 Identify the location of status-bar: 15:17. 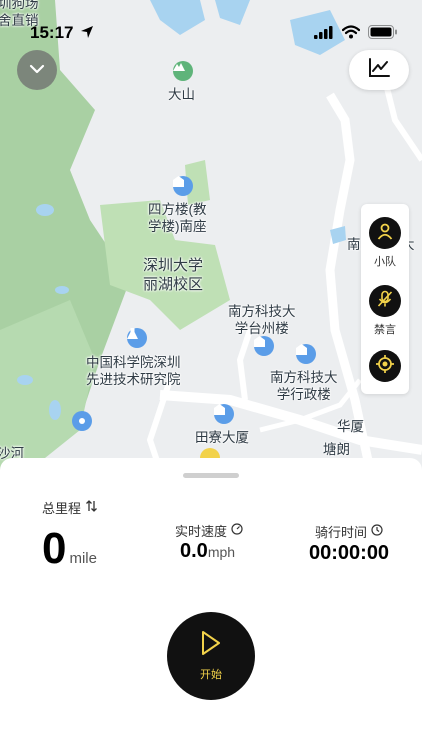
(211, 34).